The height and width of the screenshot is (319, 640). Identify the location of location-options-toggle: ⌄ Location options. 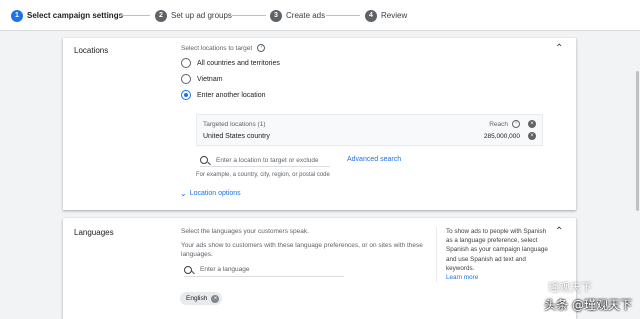
(210, 193).